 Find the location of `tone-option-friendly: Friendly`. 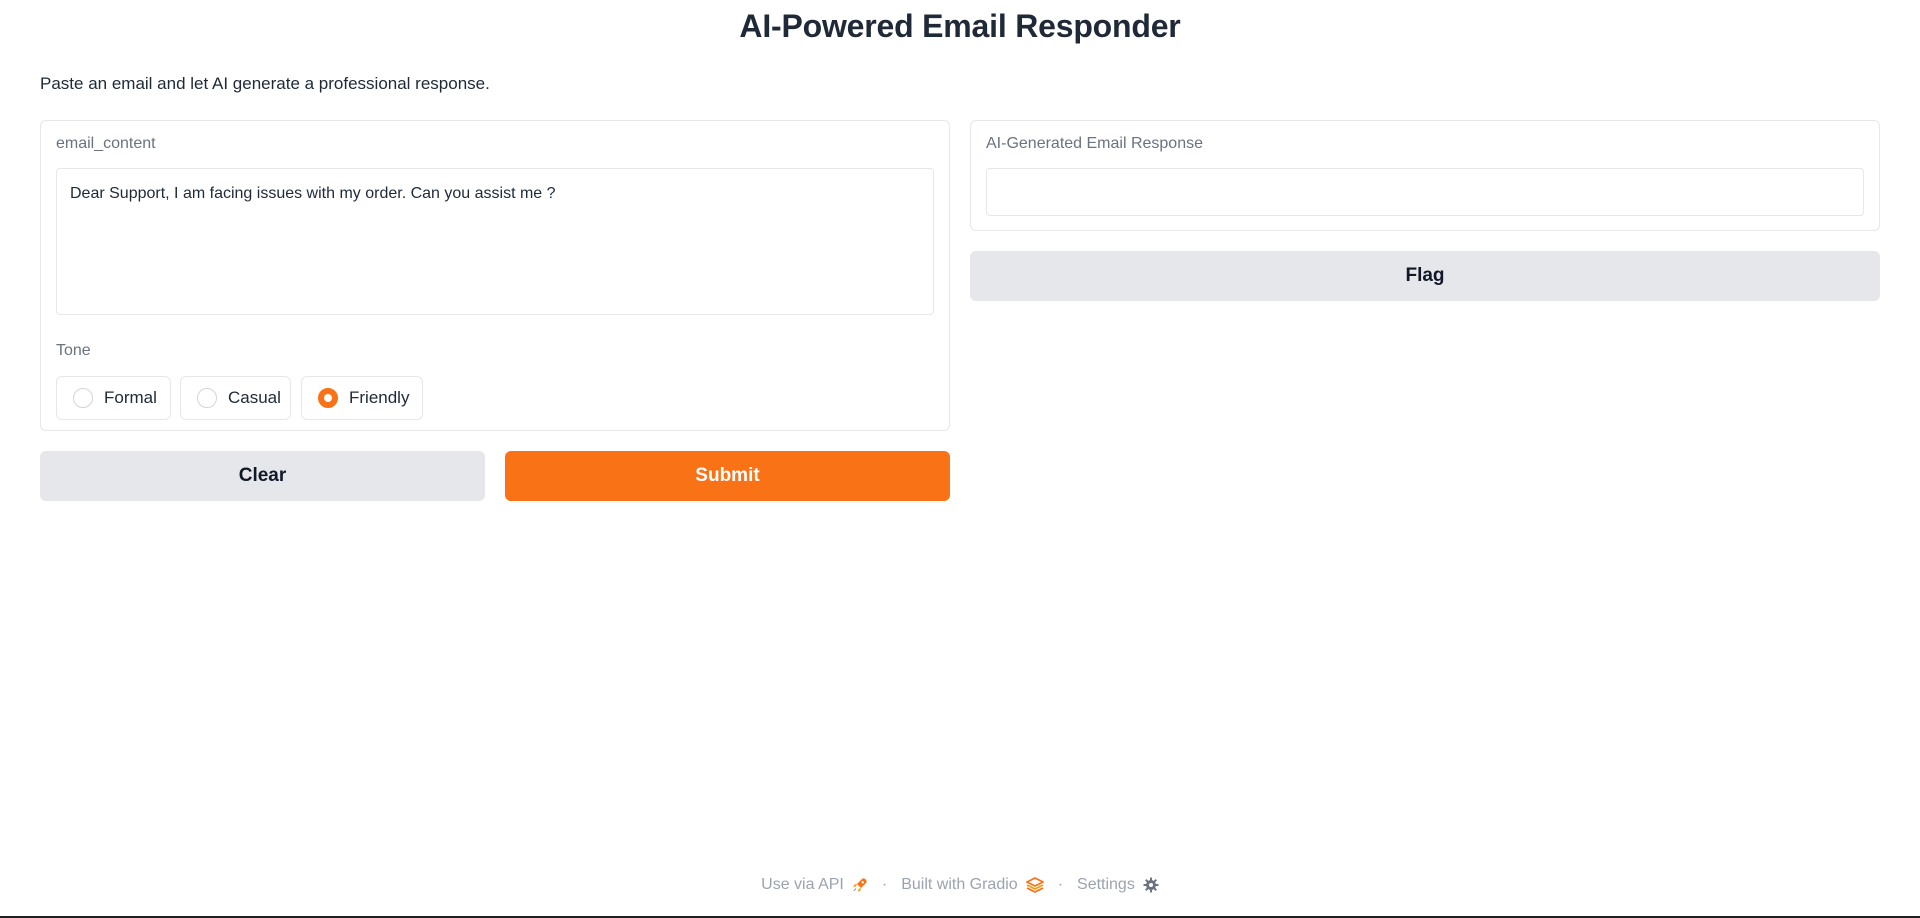

tone-option-friendly: Friendly is located at coordinates (362, 398).